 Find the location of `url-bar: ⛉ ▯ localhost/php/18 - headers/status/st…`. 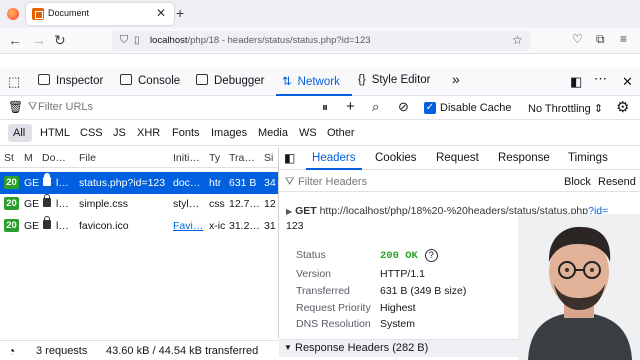

url-bar: ⛉ ▯ localhost/php/18 - headers/status/st… is located at coordinates (321, 41).